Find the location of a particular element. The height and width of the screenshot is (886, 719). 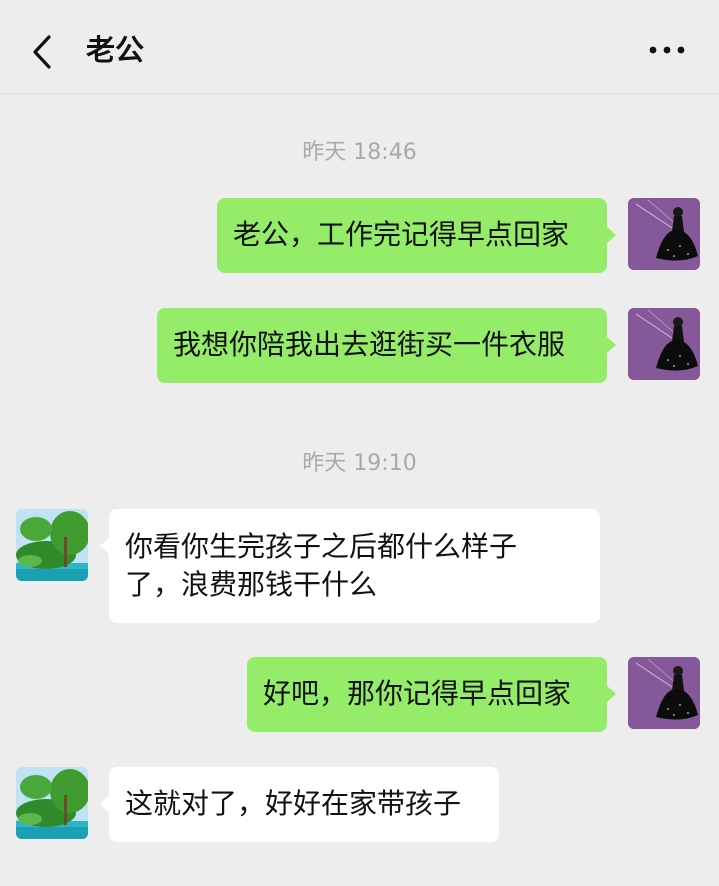

message-text: 我想你陪我出去逛街买一件衣服 is located at coordinates (369, 344).